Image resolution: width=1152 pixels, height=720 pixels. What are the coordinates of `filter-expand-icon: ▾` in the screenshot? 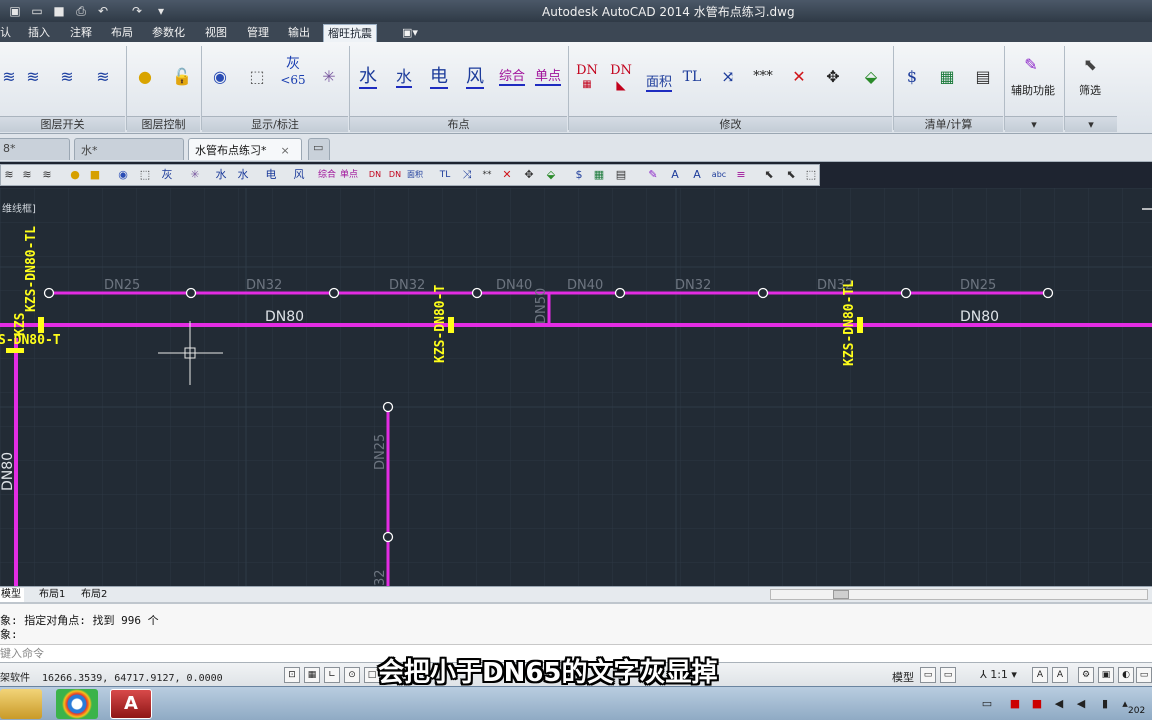 It's located at (1091, 124).